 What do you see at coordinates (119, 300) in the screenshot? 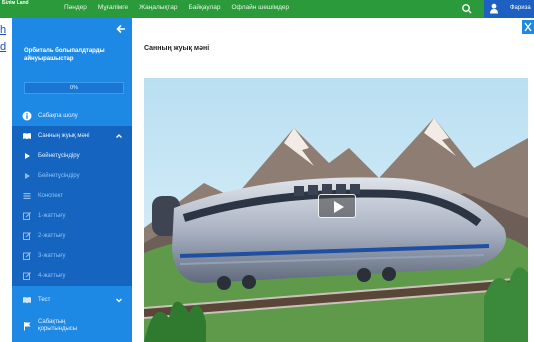
I see `chevron-down-icon` at bounding box center [119, 300].